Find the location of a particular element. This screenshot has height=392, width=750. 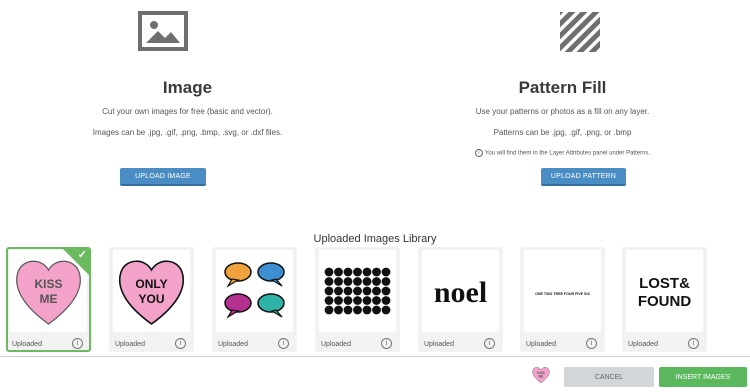

thumbnail: ONE TWO TREE FOUR FIVE SIX is located at coordinates (562, 291).